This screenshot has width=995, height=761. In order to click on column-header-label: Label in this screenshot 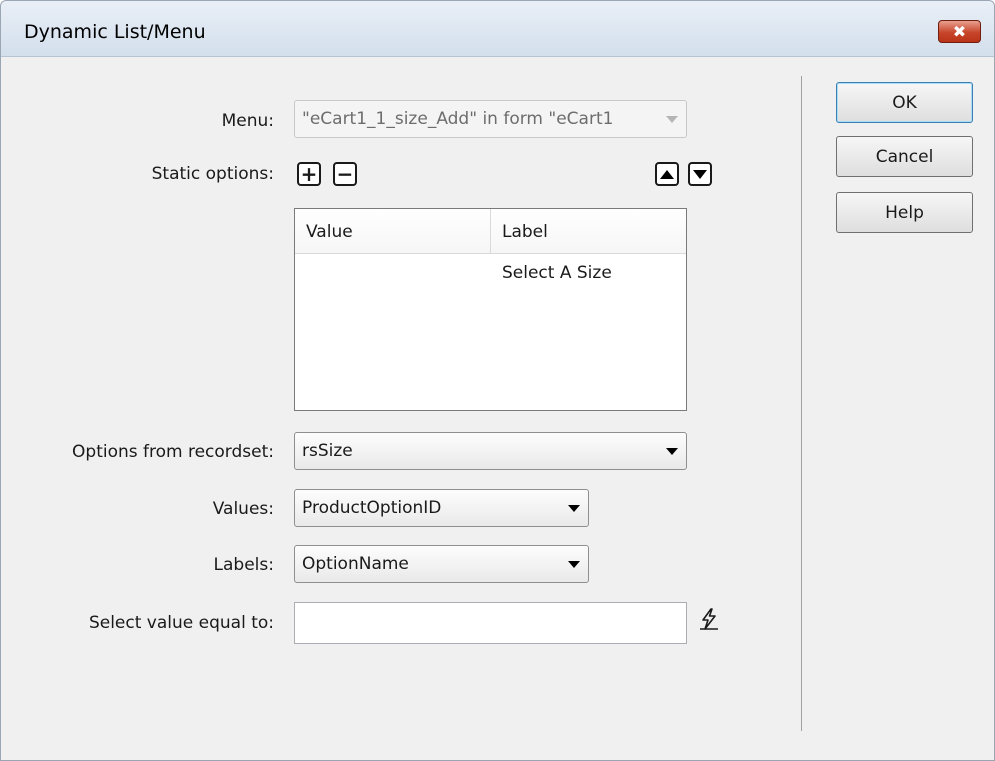, I will do `click(525, 232)`.